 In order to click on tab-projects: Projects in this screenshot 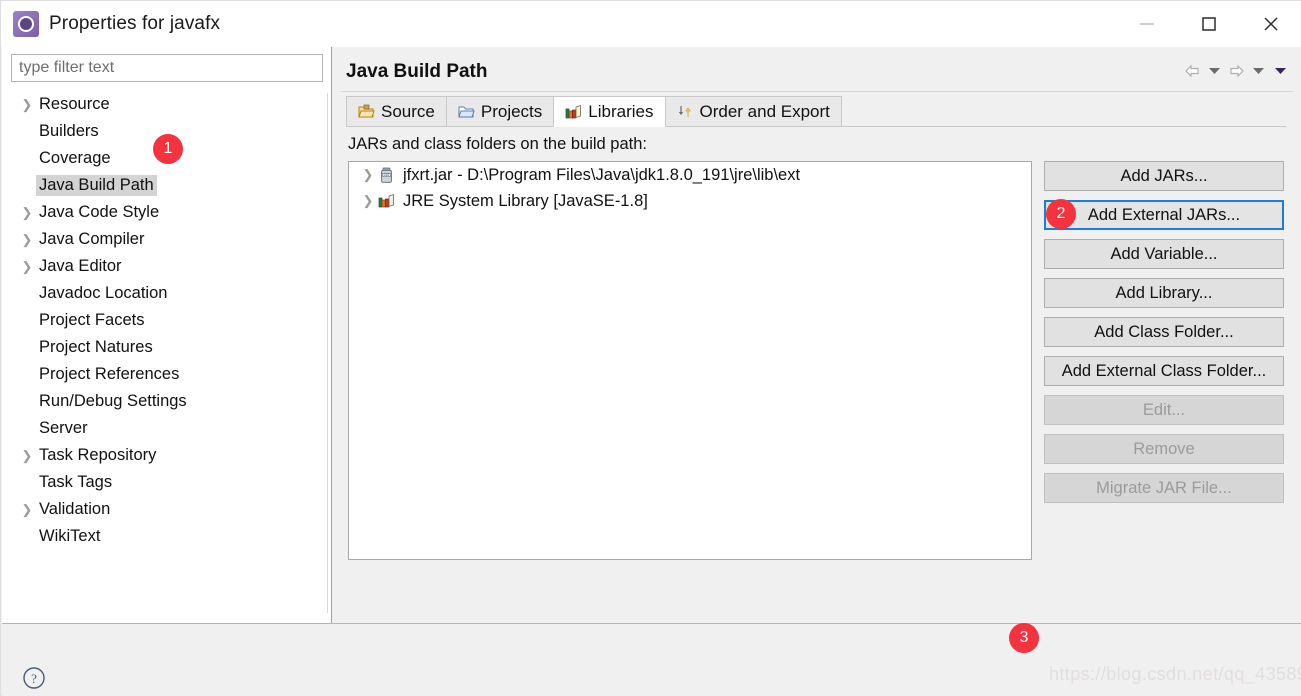, I will do `click(500, 111)`.